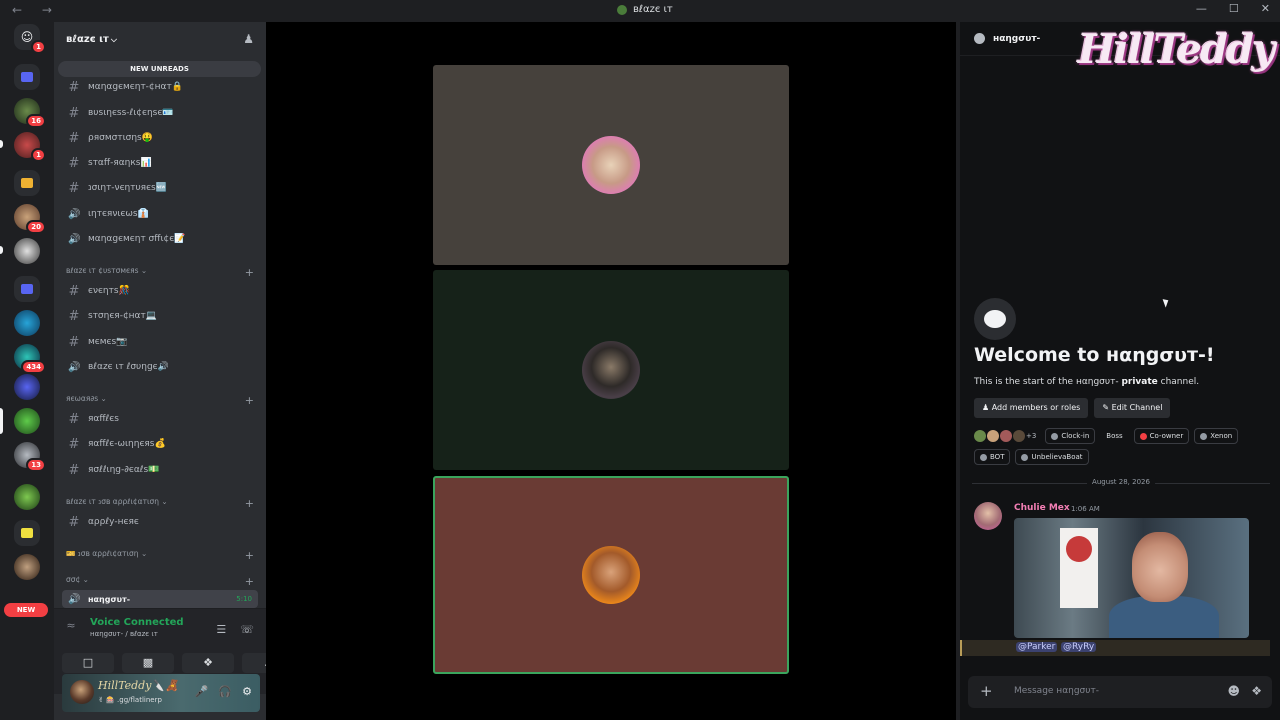 This screenshot has height=720, width=1280. Describe the element at coordinates (160, 367) in the screenshot. I see `voice-channel-lounge: 🔊 вℓαzє ιт ℓσυηgє🔊` at that location.